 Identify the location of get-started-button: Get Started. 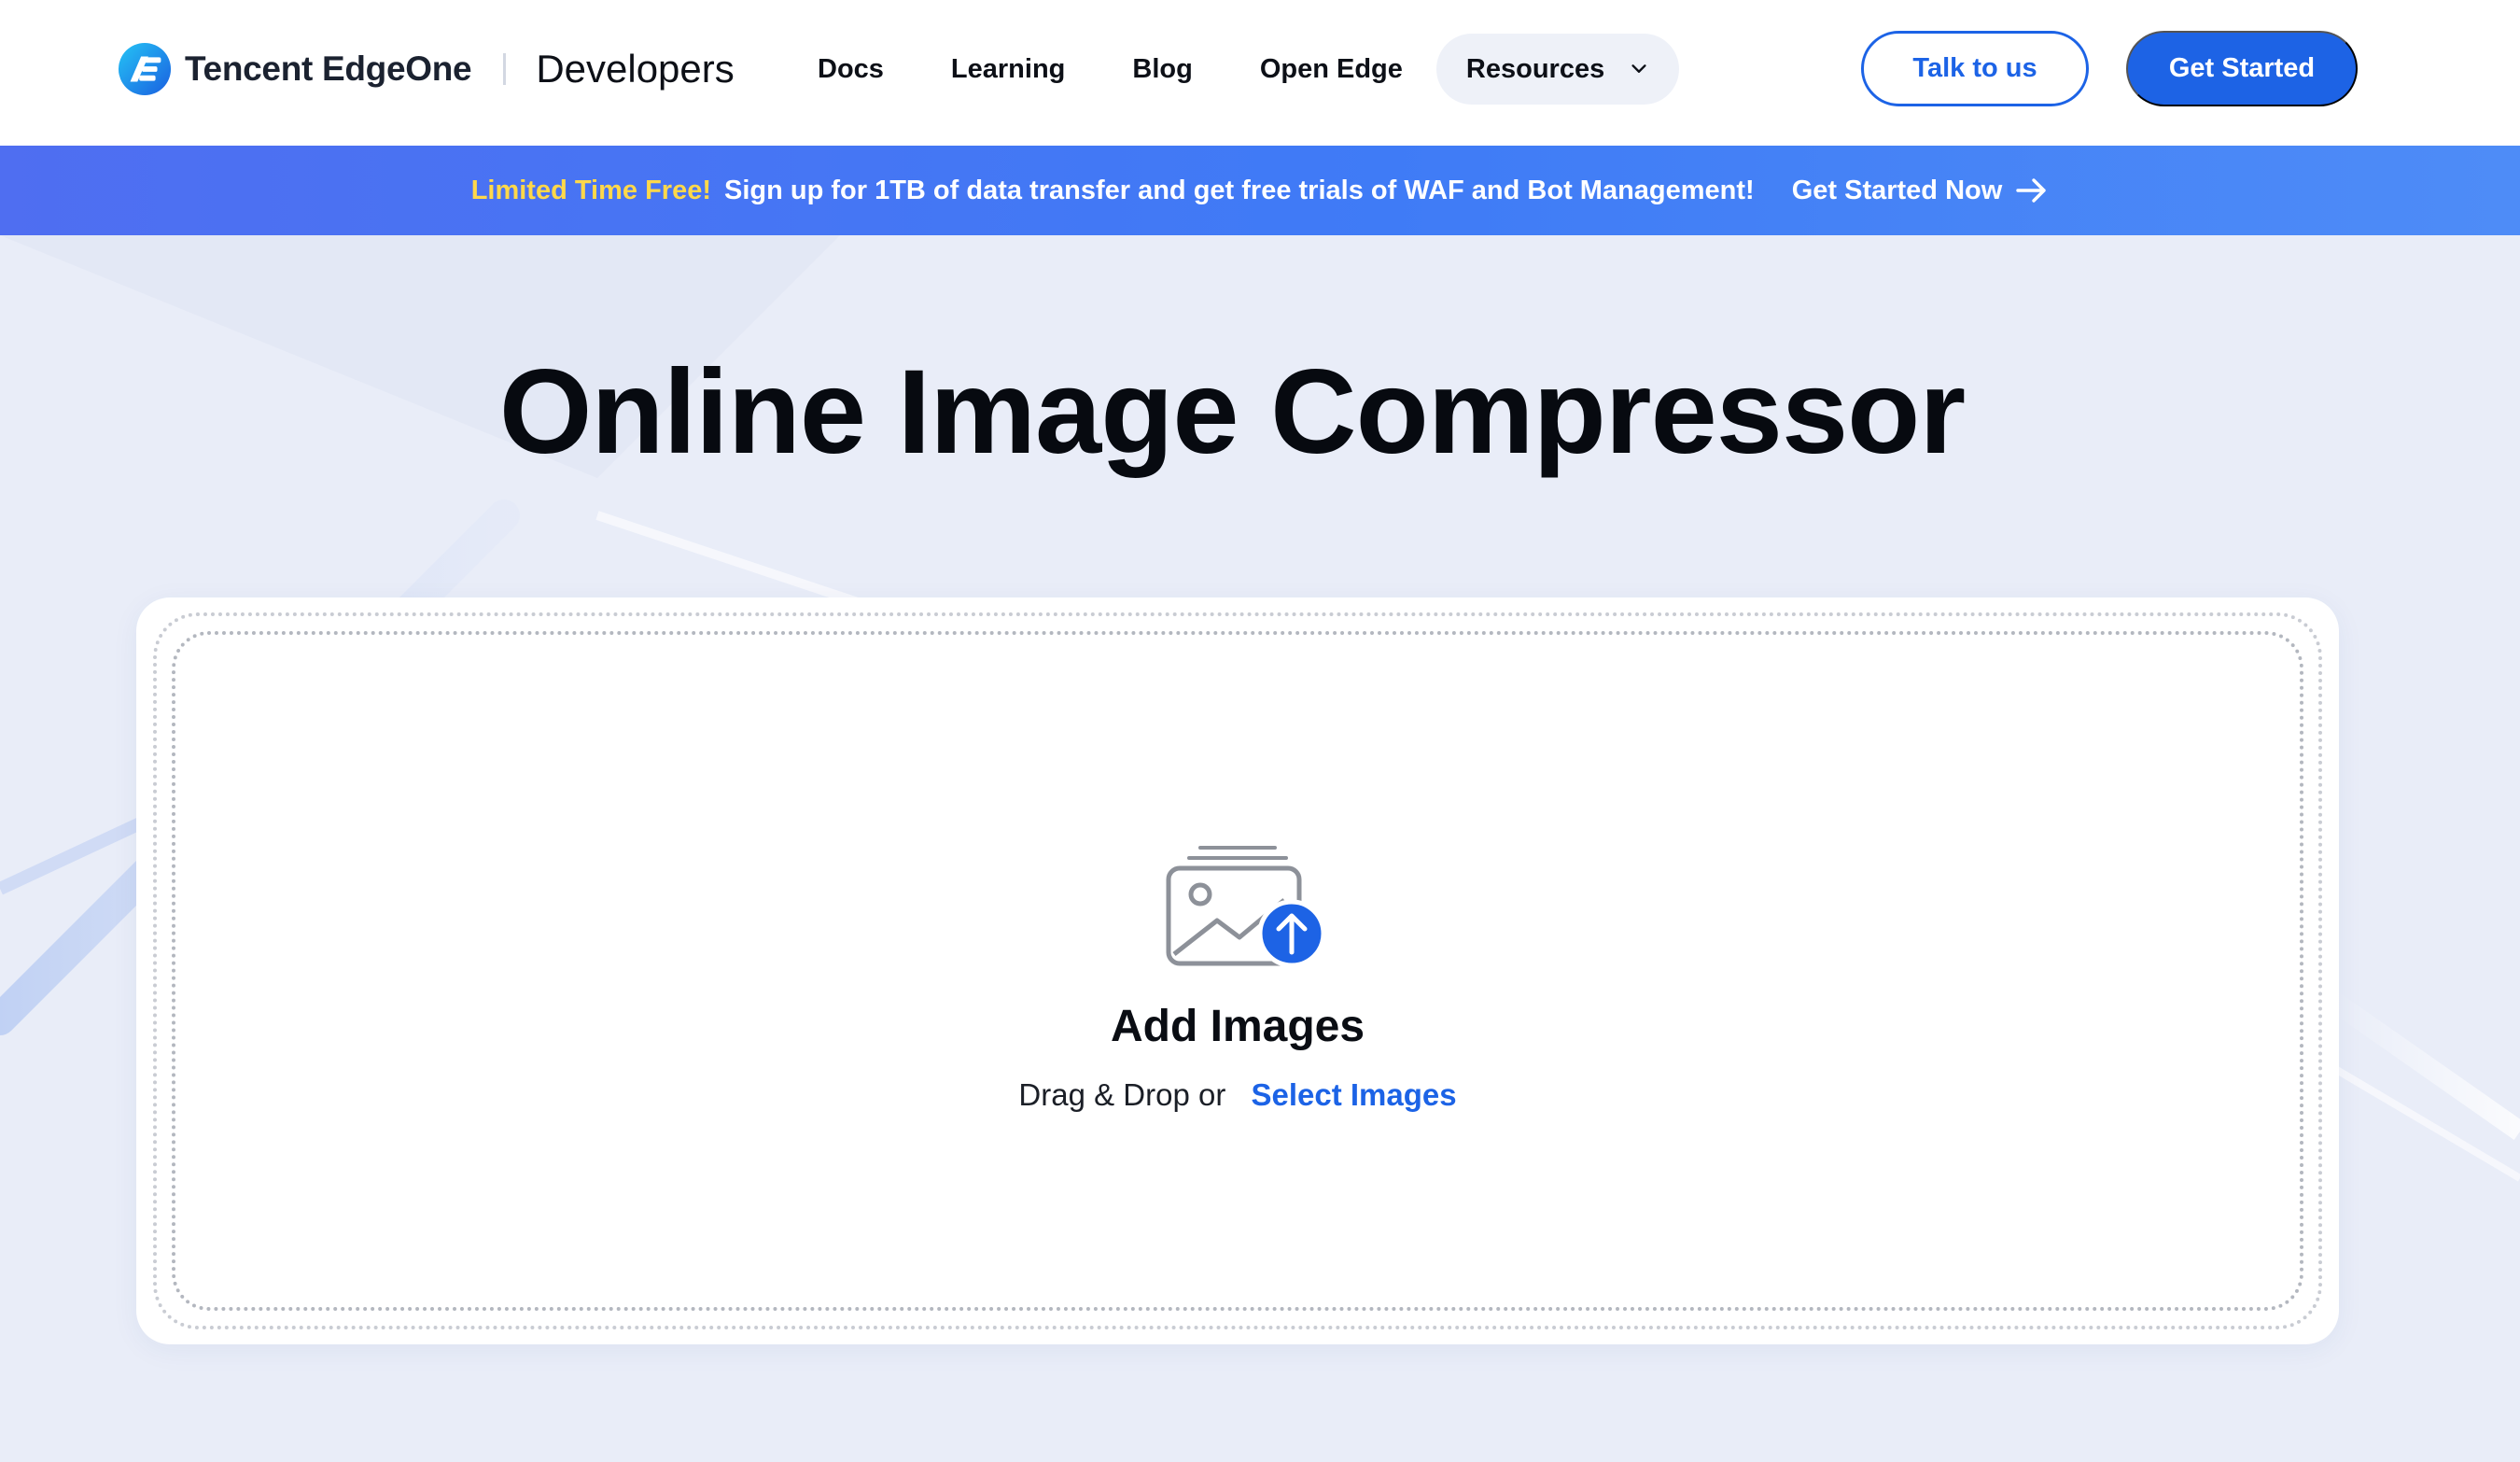
(2242, 68).